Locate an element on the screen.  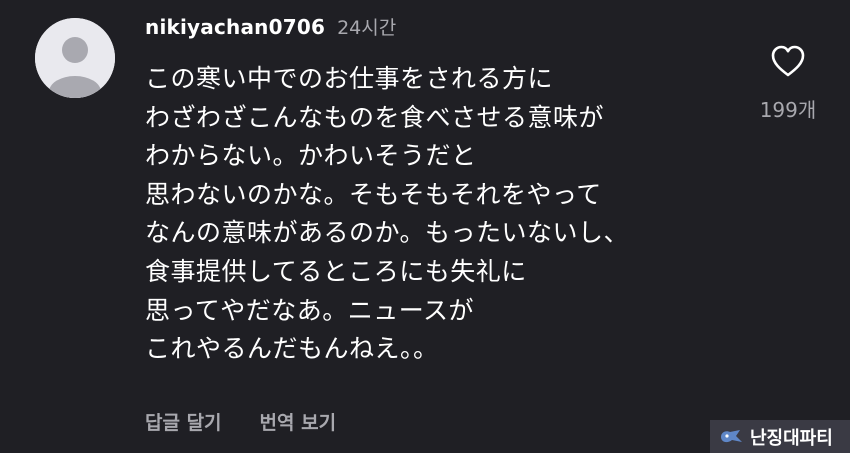
translate-button: 번역 보기 is located at coordinates (298, 421).